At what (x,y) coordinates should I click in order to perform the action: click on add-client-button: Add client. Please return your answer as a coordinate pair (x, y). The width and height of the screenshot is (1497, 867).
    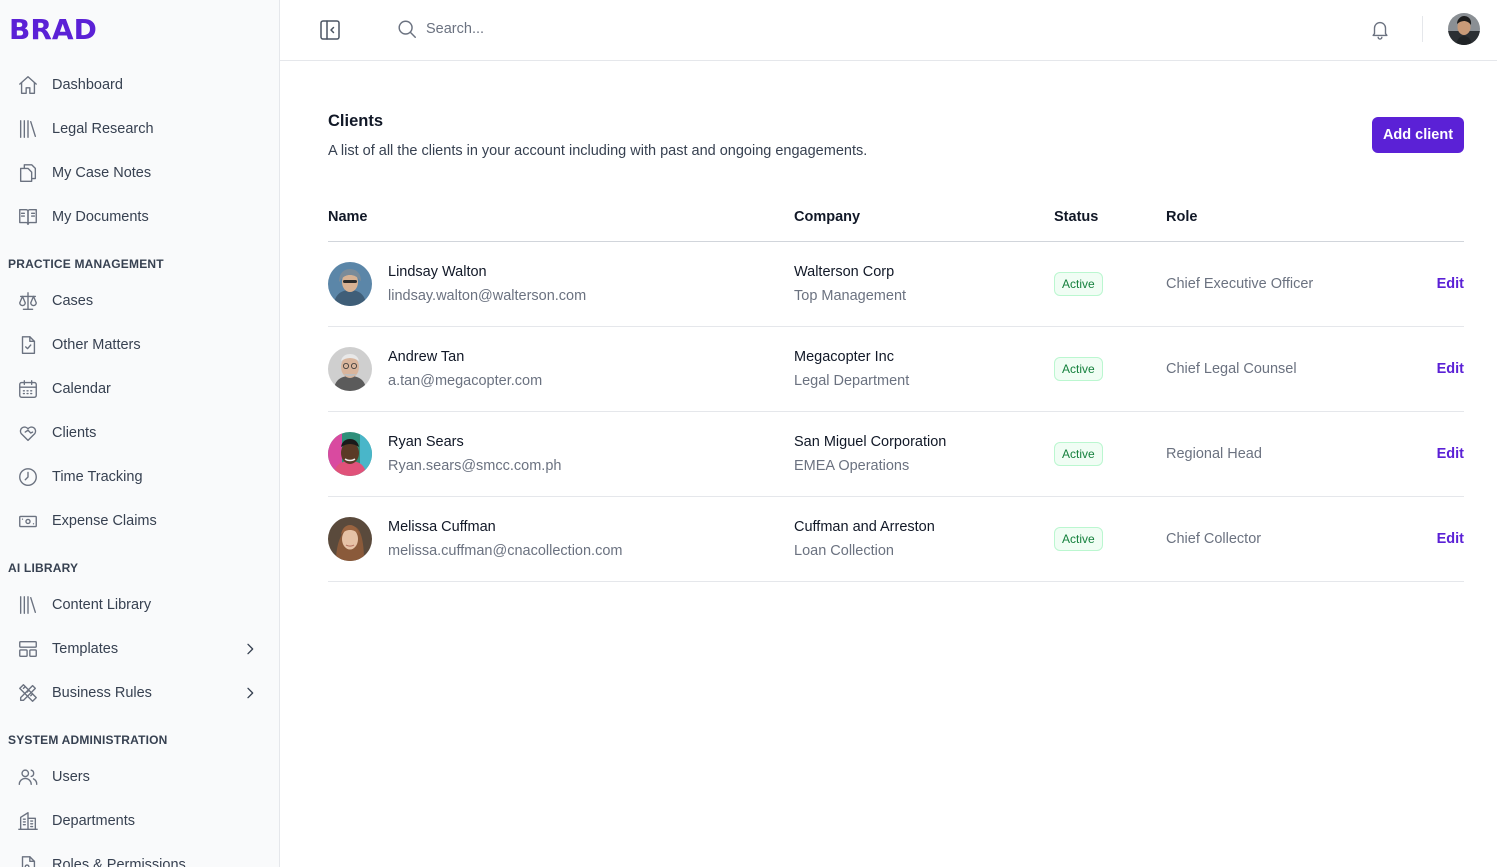
    Looking at the image, I should click on (1418, 135).